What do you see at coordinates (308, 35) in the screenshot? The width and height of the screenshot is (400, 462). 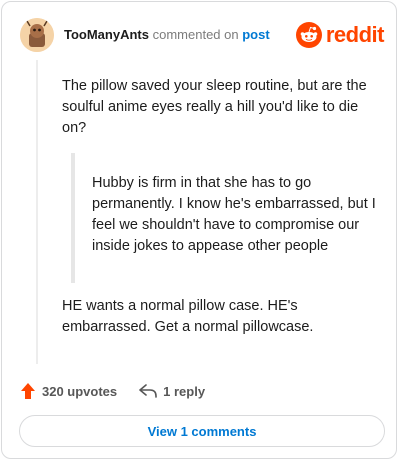 I see `reddit-snoo-icon` at bounding box center [308, 35].